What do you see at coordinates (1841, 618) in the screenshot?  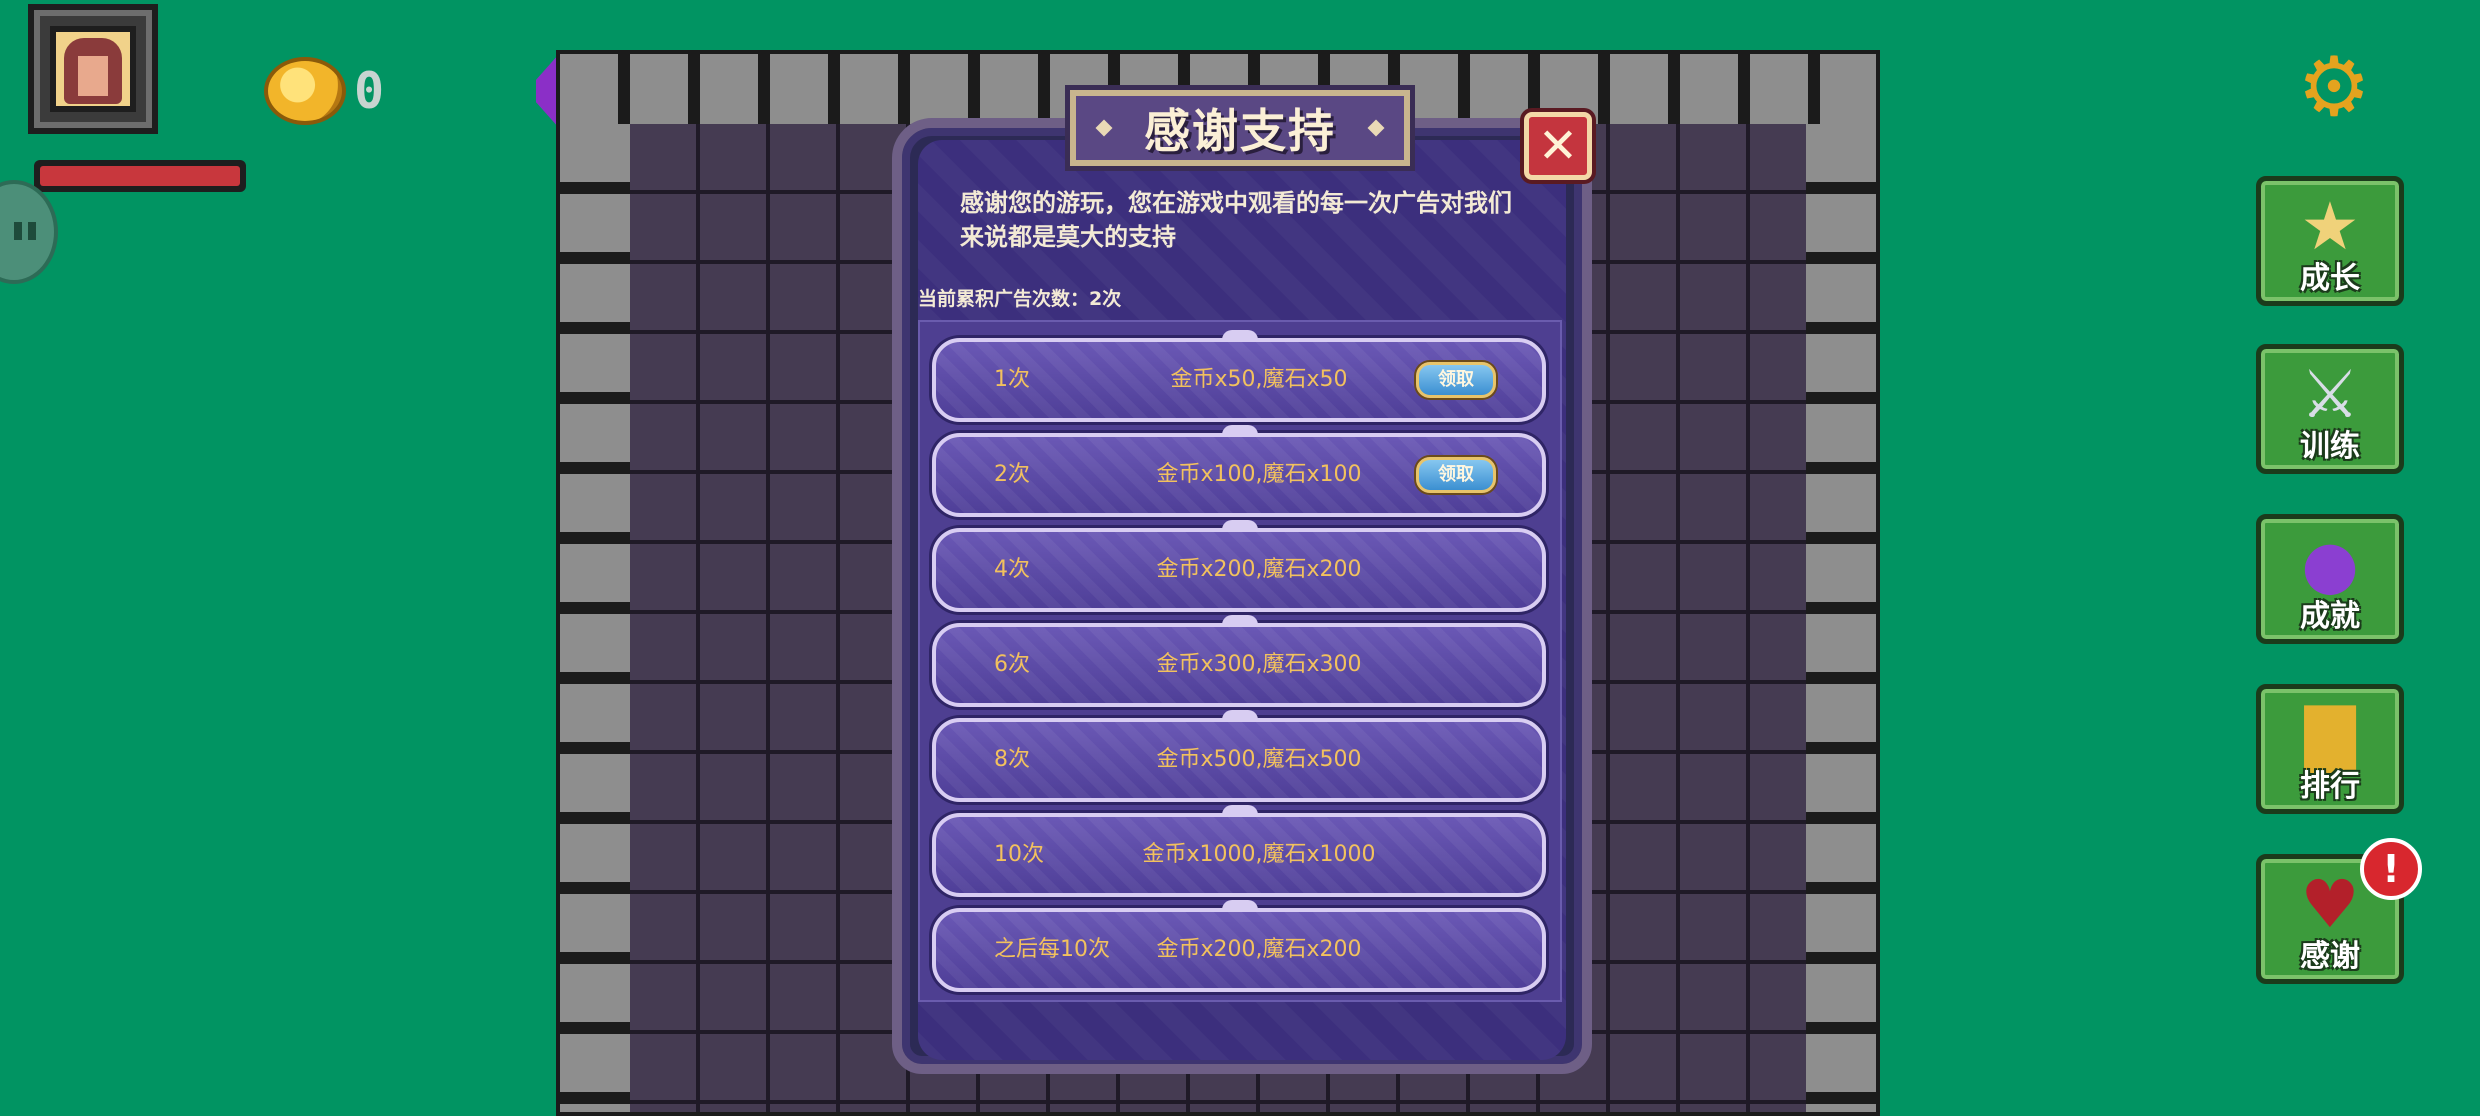 I see `dungeon-right-wall` at bounding box center [1841, 618].